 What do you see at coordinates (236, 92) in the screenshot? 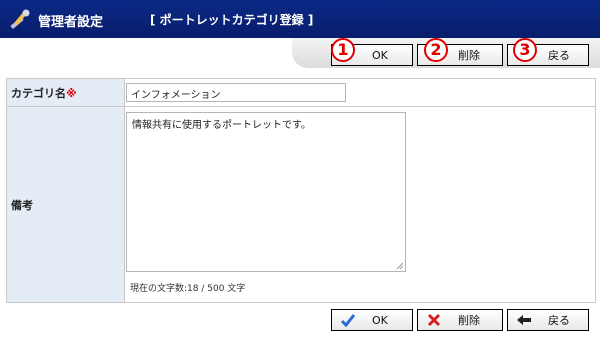
I see `category-name-input: インフォメーション` at bounding box center [236, 92].